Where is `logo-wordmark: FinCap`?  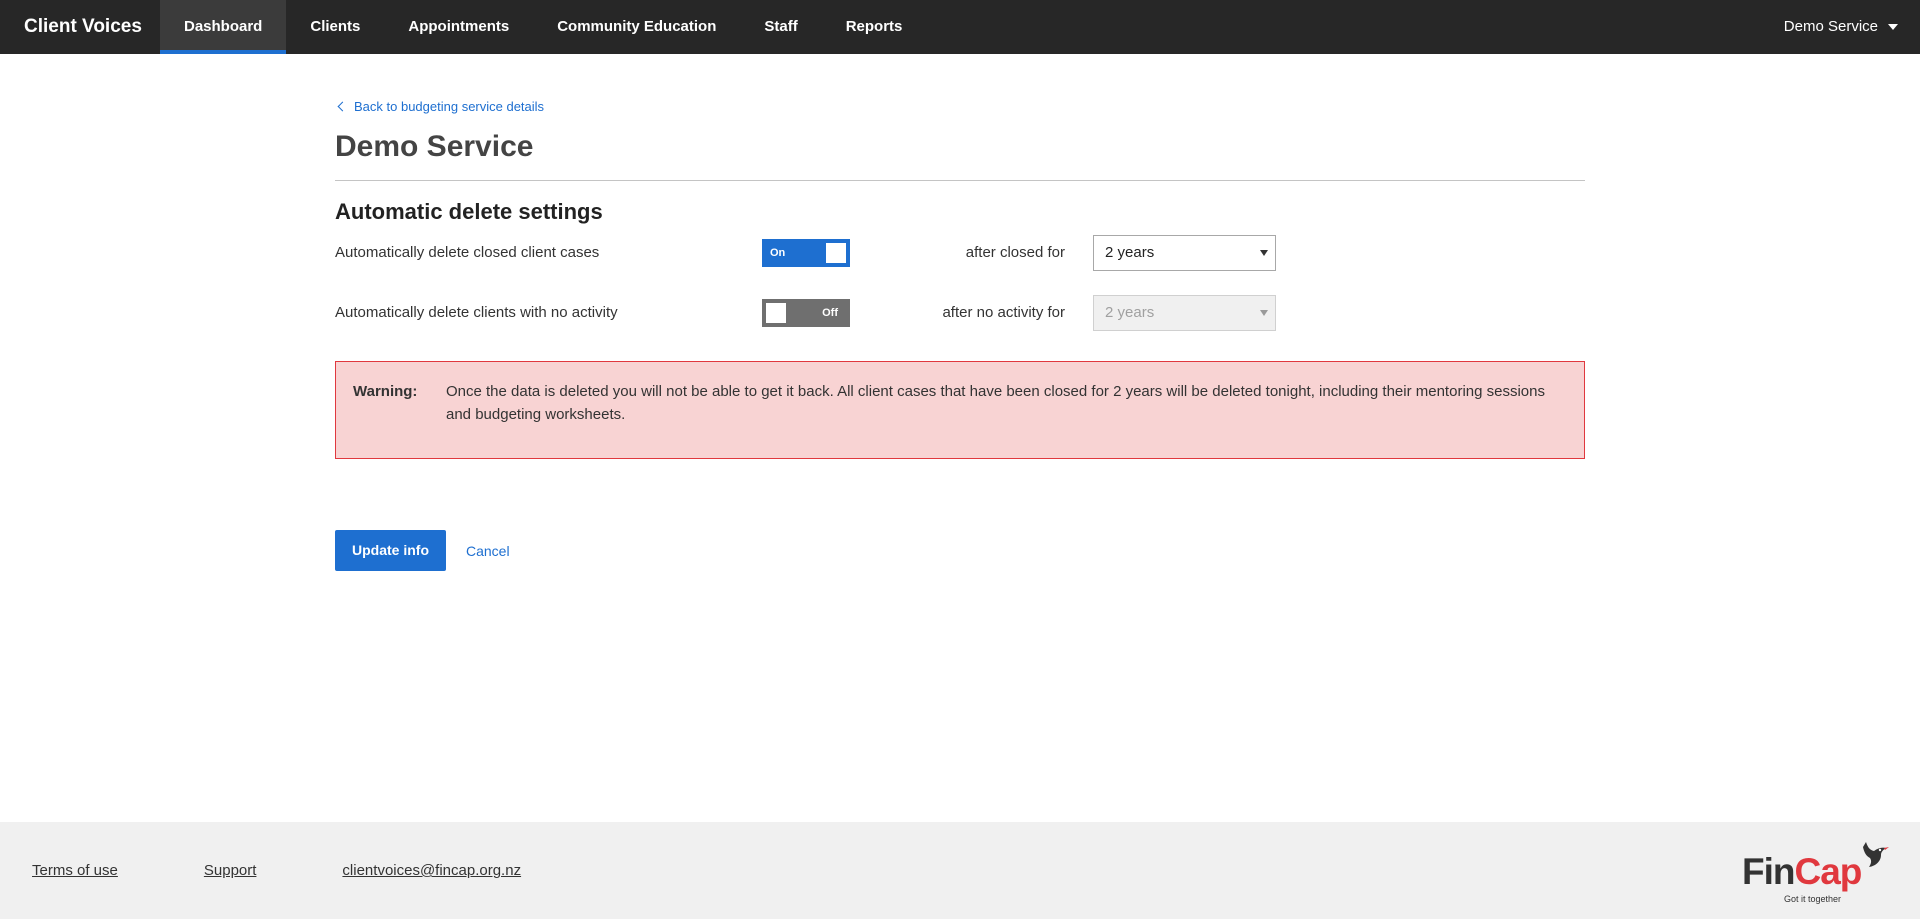 logo-wordmark: FinCap is located at coordinates (1802, 871).